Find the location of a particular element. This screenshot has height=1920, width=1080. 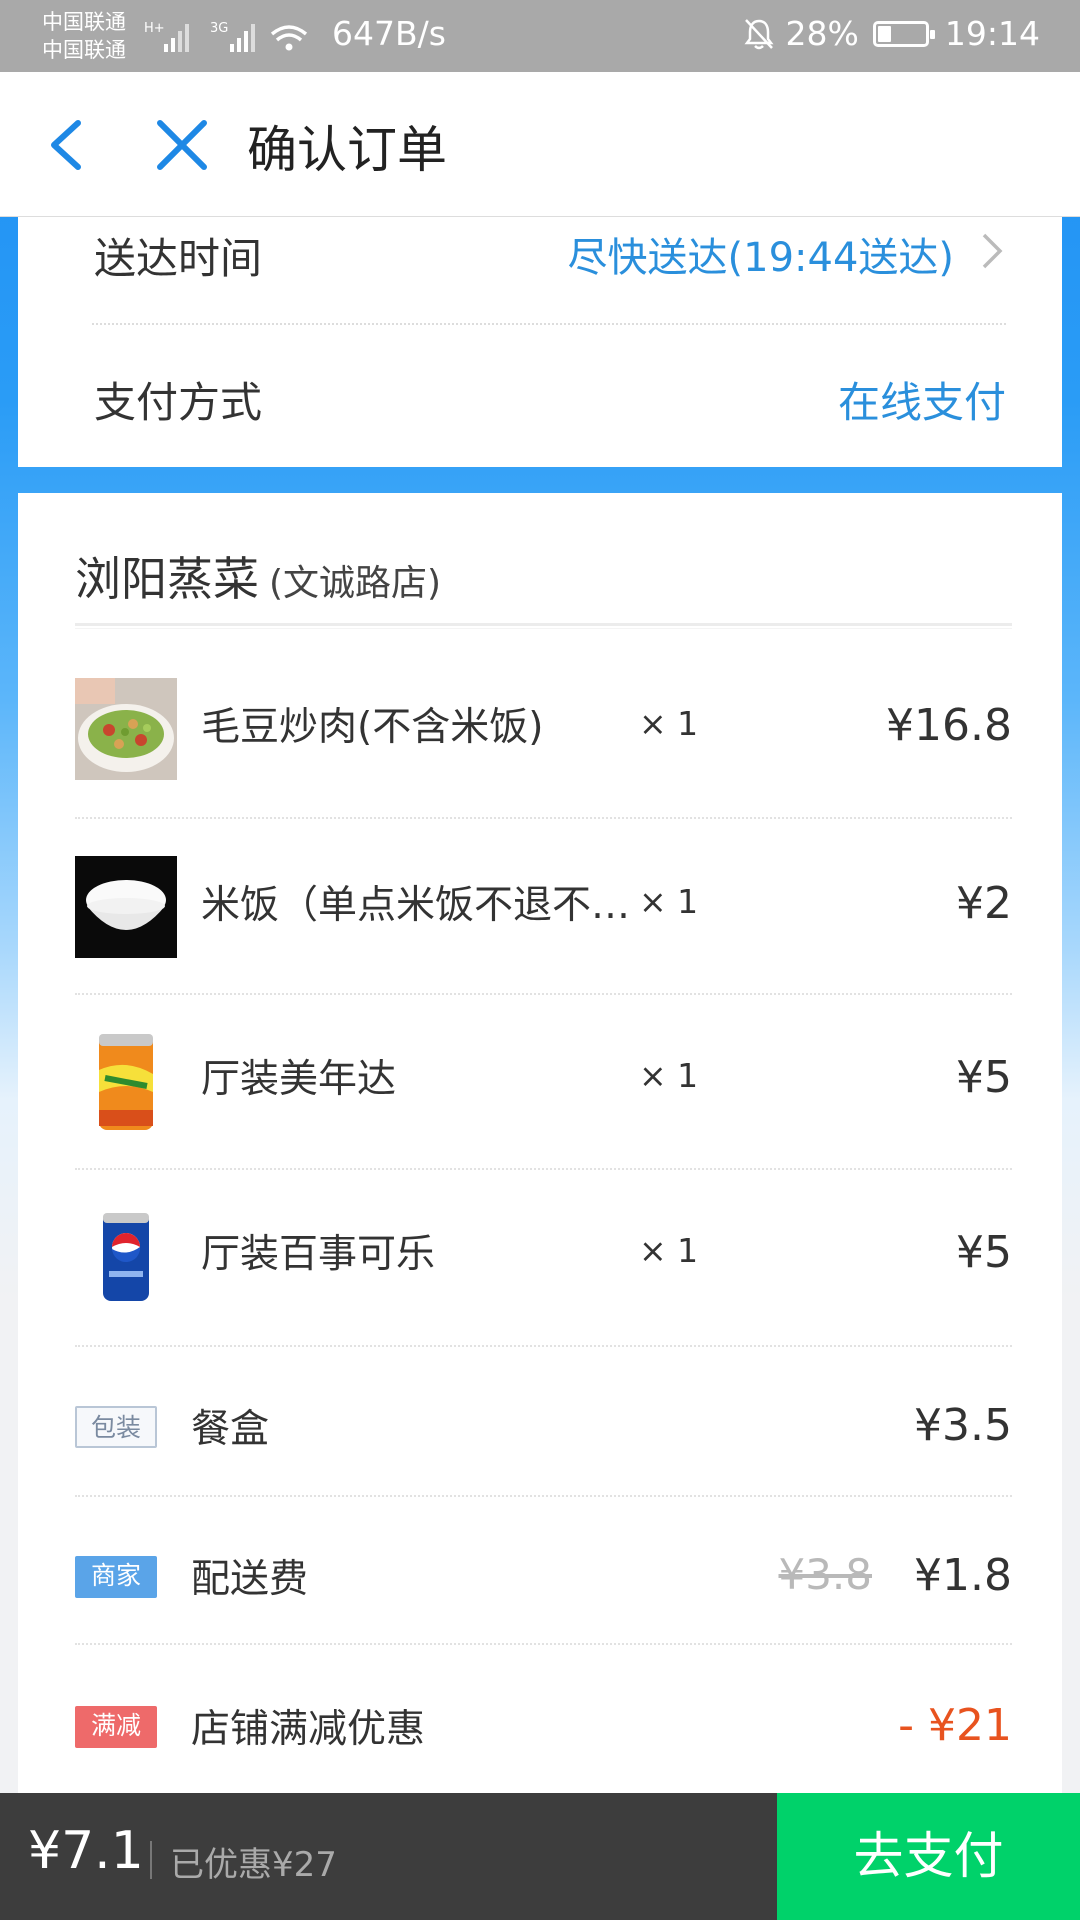

status-right: 28% 19:14 is located at coordinates (891, 33).